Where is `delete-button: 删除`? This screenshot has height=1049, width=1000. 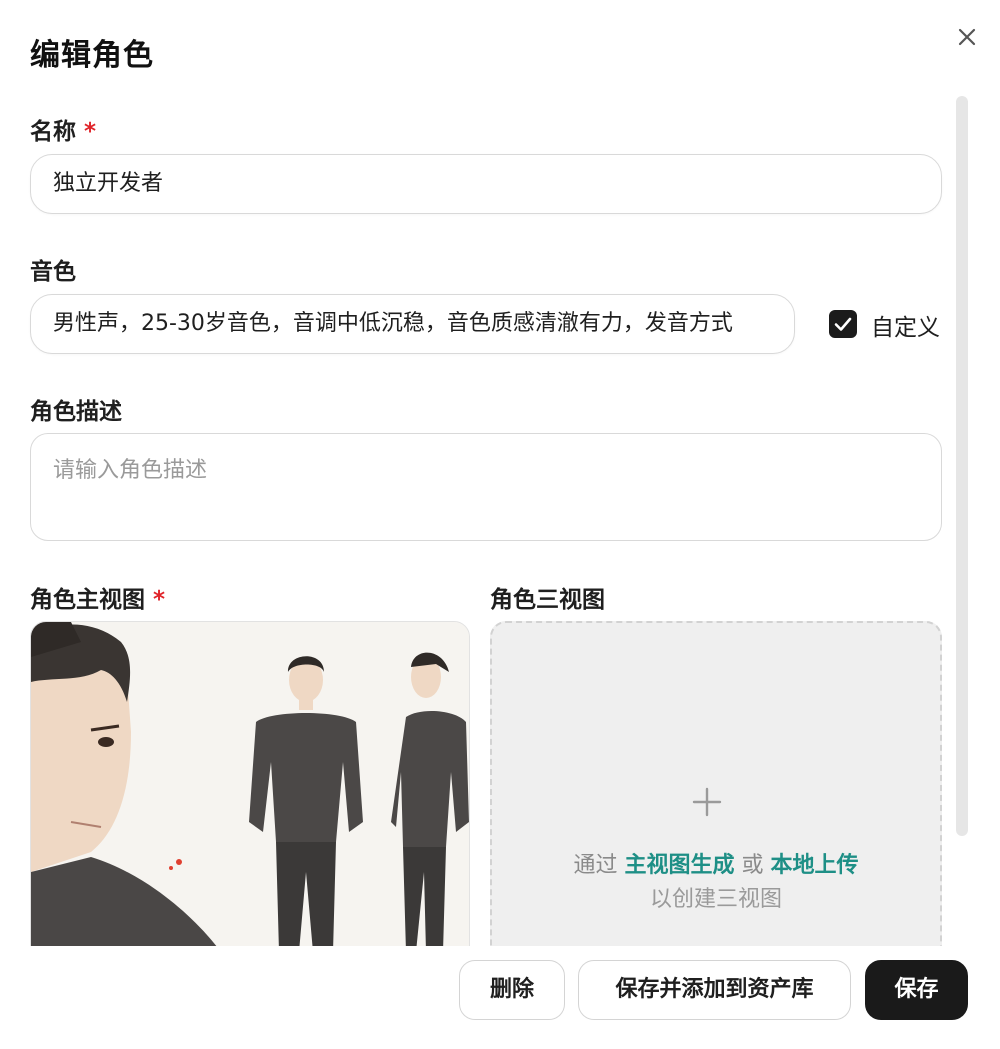
delete-button: 删除 is located at coordinates (512, 990).